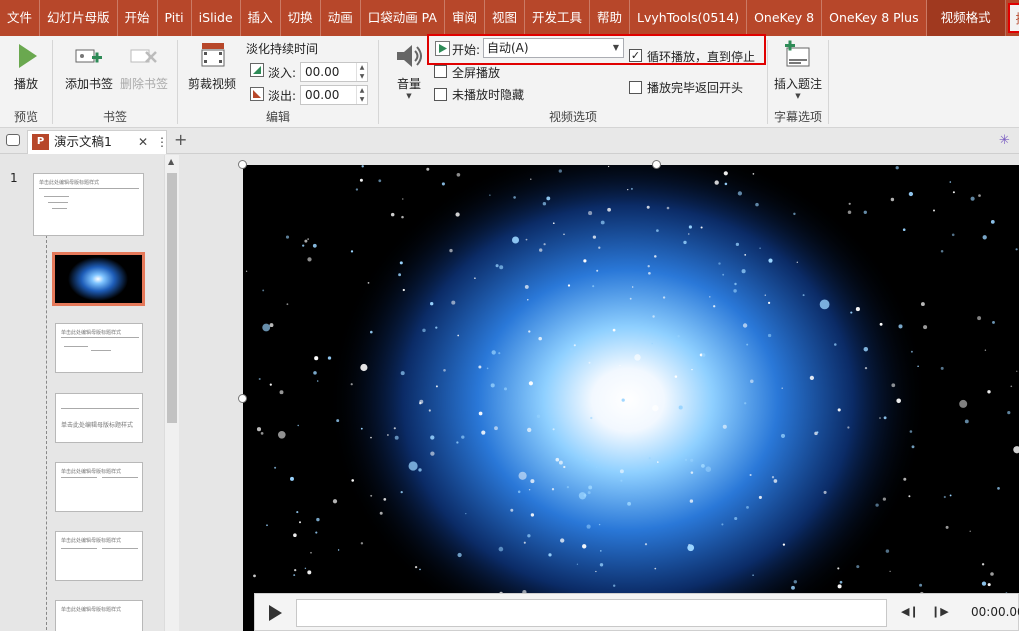 The height and width of the screenshot is (631, 1019). I want to click on close-icon: ✕, so click(143, 142).